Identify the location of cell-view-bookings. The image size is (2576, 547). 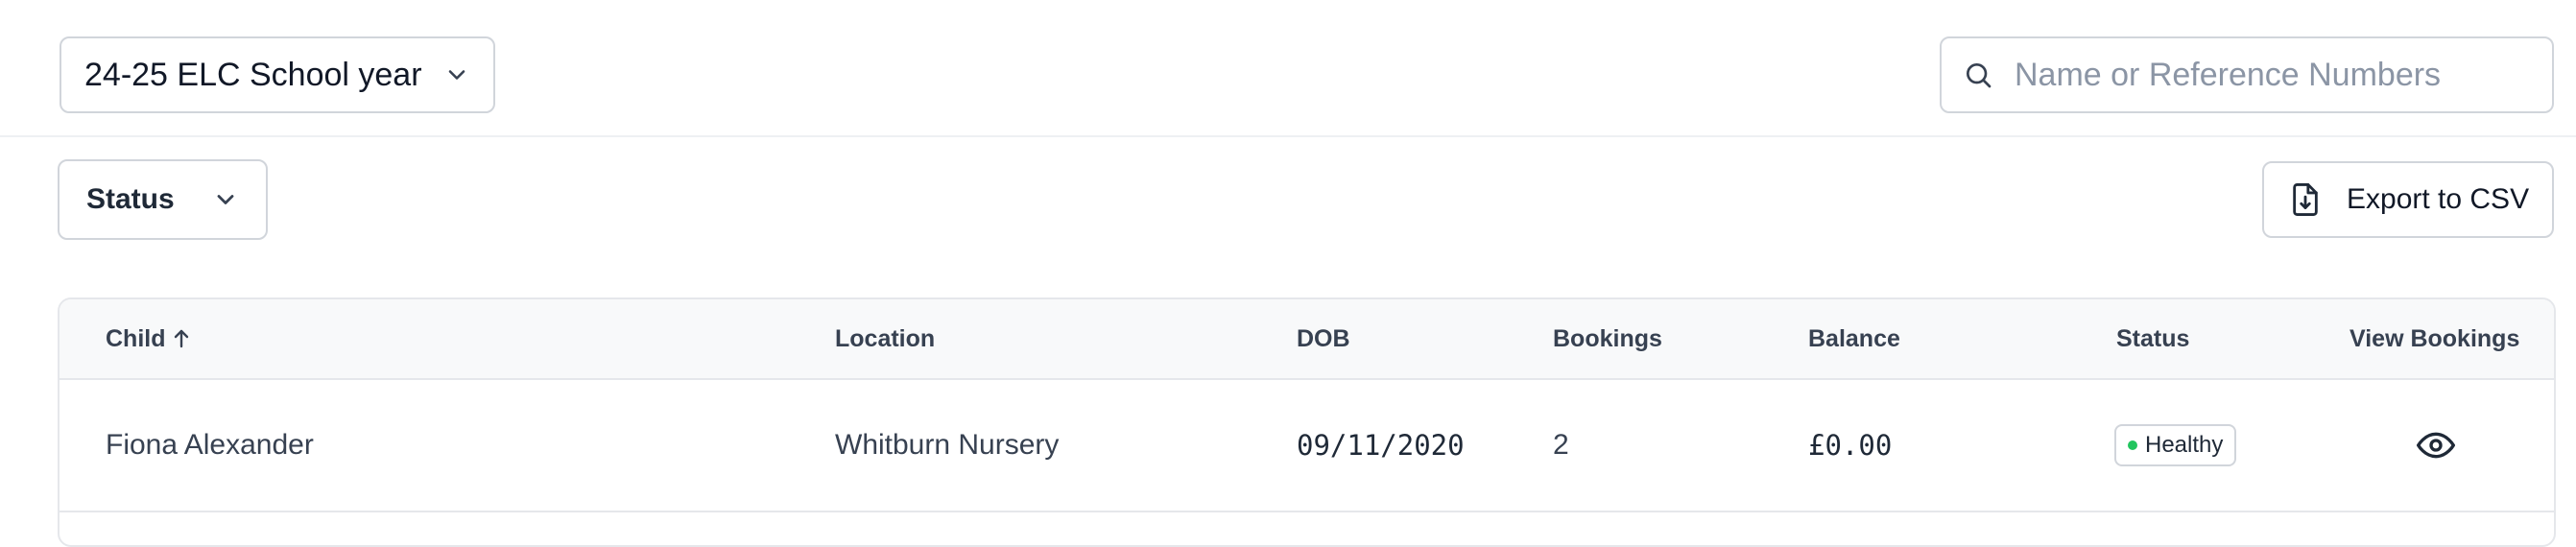
(2436, 445).